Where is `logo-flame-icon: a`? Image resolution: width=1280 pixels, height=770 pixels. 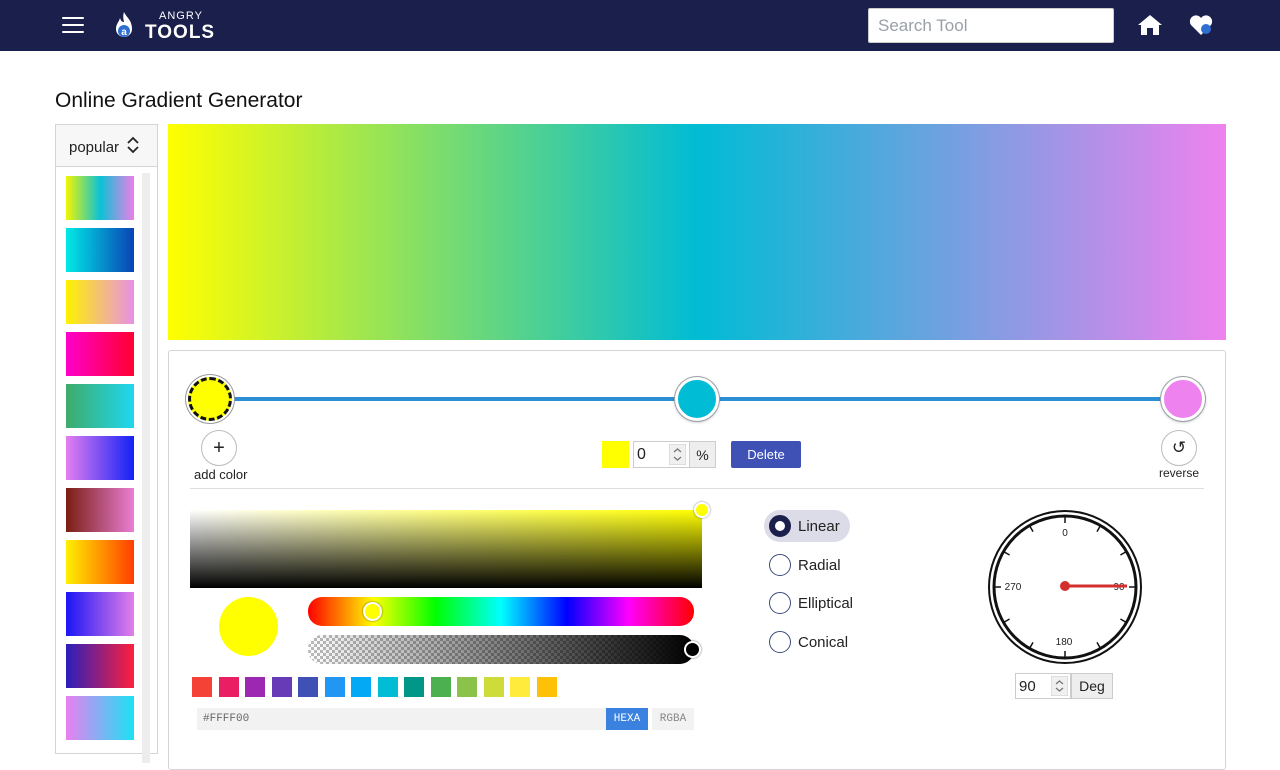
logo-flame-icon: a is located at coordinates (124, 25).